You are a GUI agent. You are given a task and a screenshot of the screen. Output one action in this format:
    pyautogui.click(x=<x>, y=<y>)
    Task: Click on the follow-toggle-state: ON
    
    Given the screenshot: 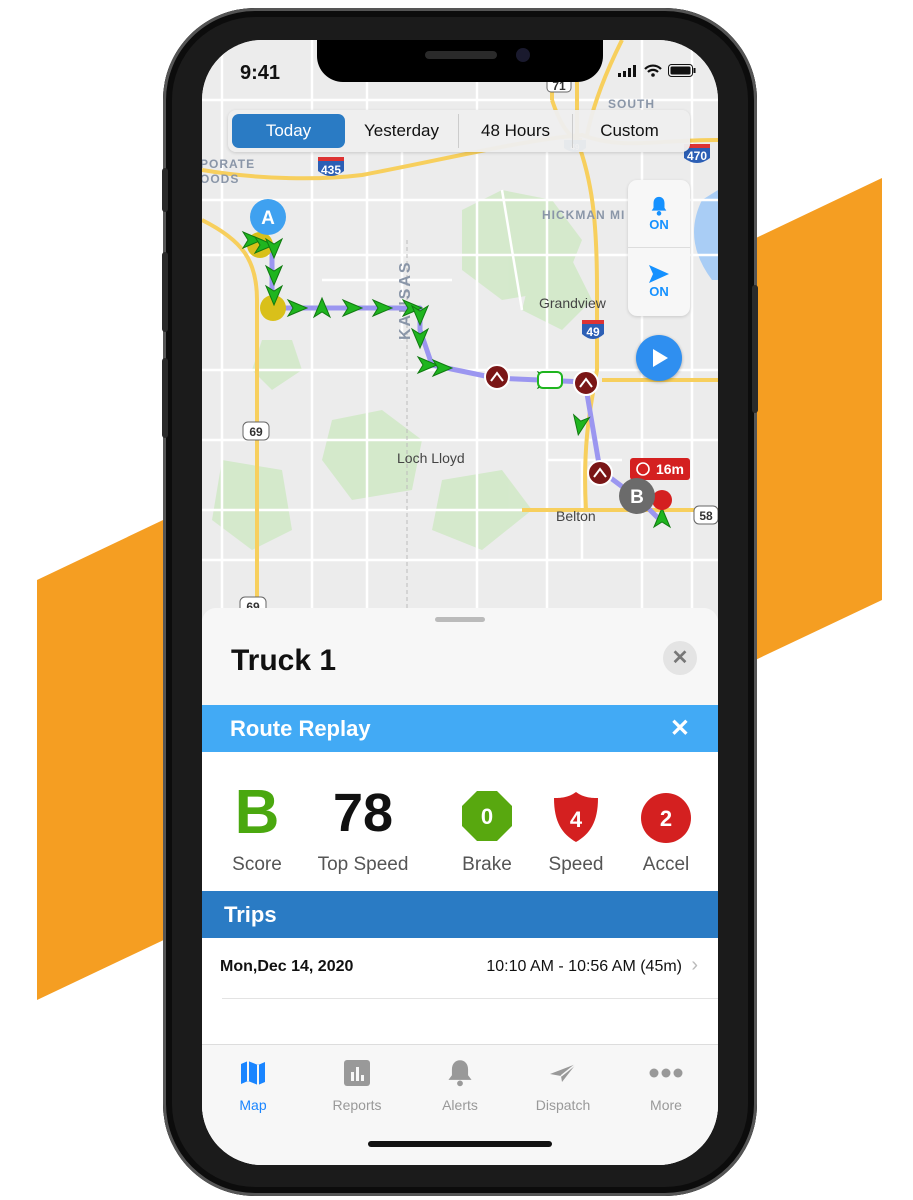 What is the action you would take?
    pyautogui.click(x=659, y=291)
    